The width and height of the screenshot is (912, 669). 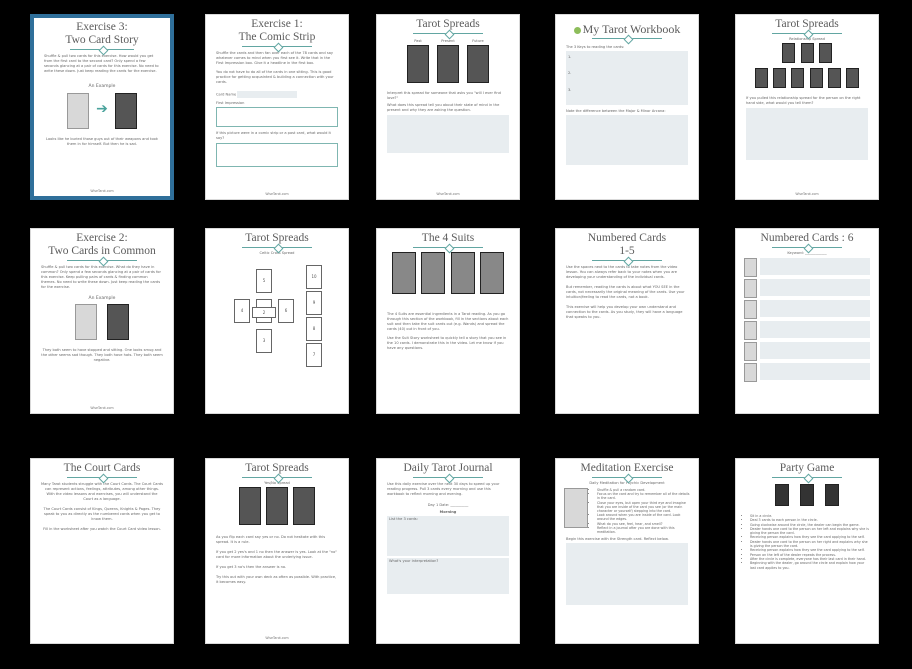 What do you see at coordinates (277, 30) in the screenshot?
I see `page-title: Exercise 1: The Comic Strip` at bounding box center [277, 30].